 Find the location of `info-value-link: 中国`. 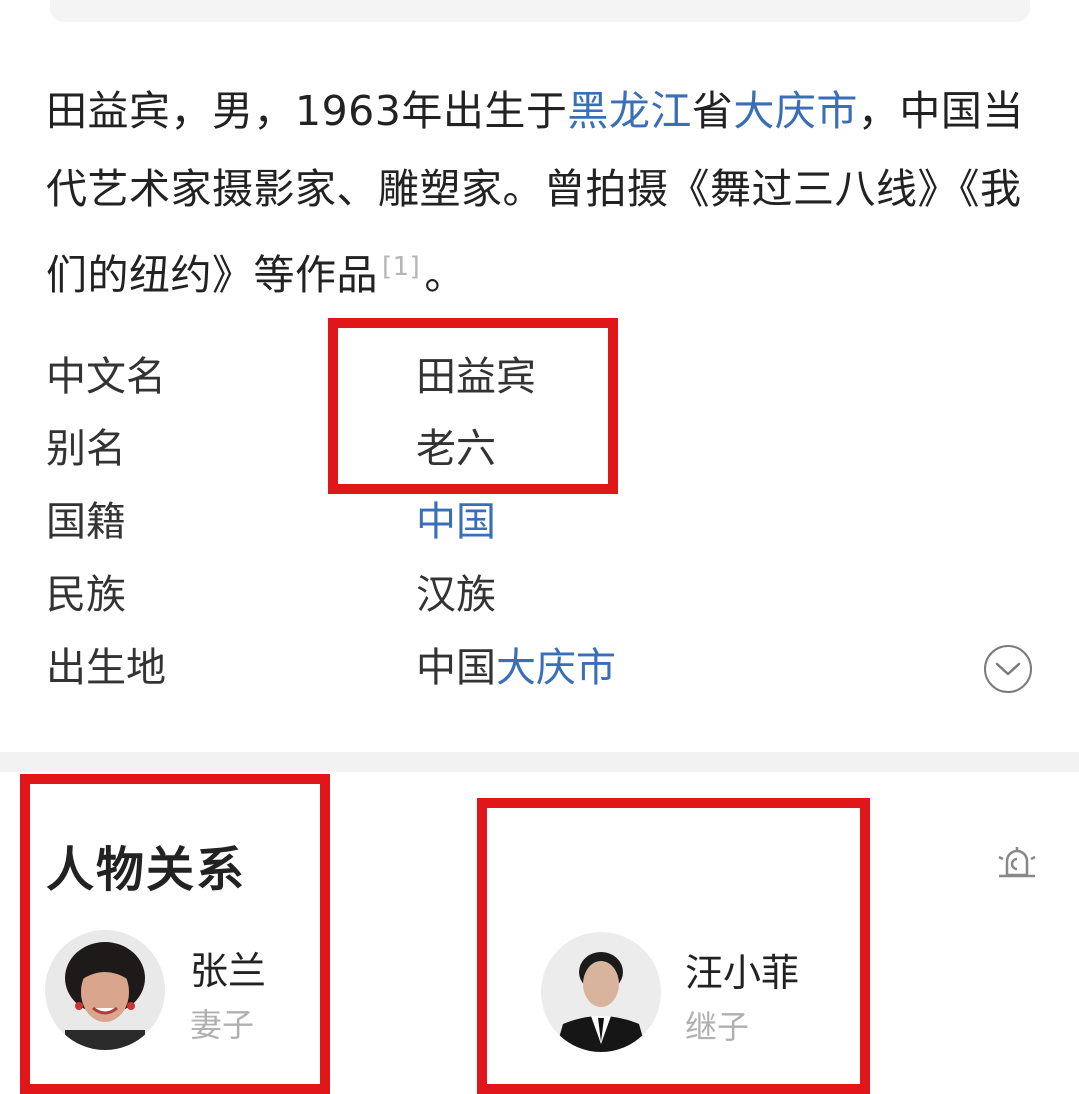

info-value-link: 中国 is located at coordinates (456, 522).